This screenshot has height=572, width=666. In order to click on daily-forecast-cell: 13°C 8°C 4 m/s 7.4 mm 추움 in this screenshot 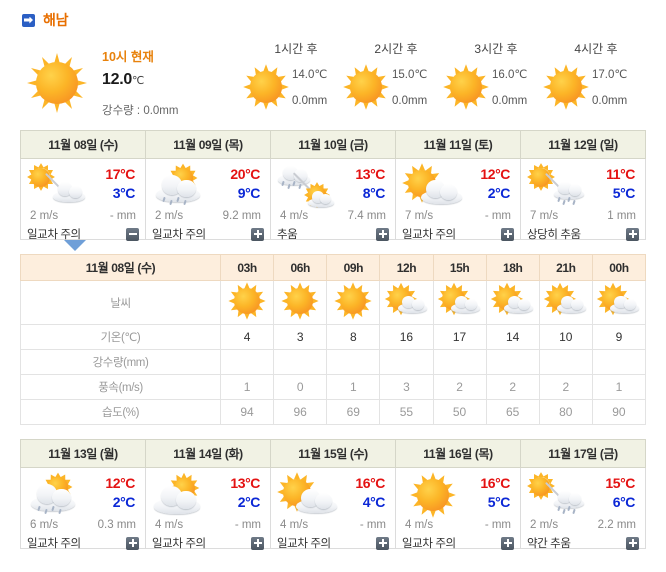, I will do `click(333, 199)`.